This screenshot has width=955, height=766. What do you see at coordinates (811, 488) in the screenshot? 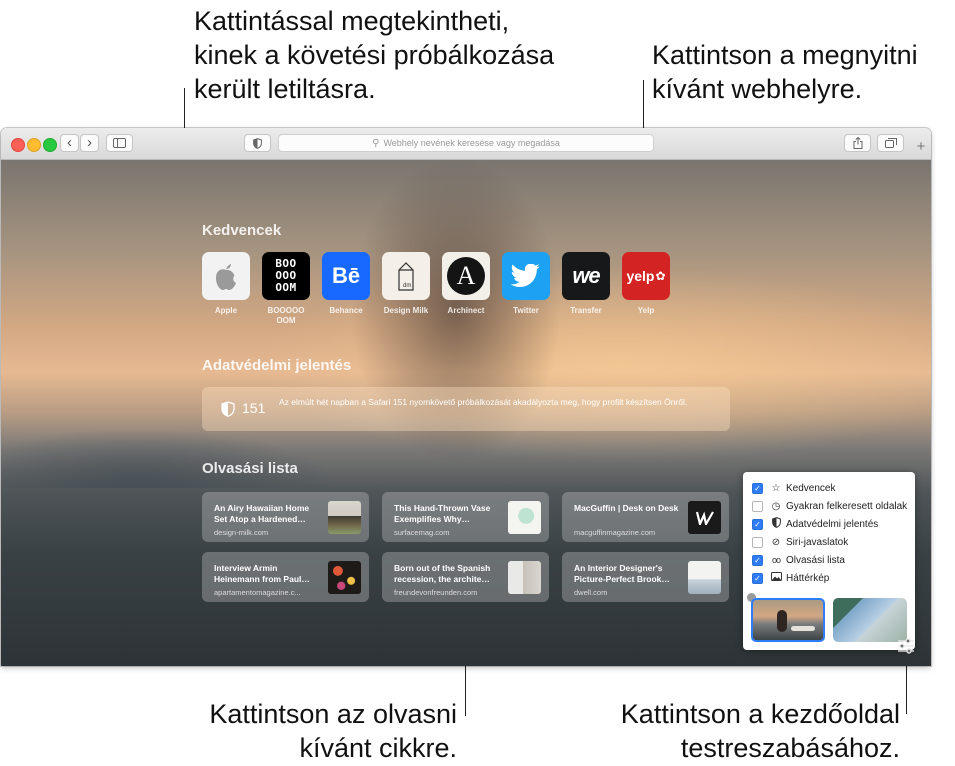
I see `option-label: Kedvencek` at bounding box center [811, 488].